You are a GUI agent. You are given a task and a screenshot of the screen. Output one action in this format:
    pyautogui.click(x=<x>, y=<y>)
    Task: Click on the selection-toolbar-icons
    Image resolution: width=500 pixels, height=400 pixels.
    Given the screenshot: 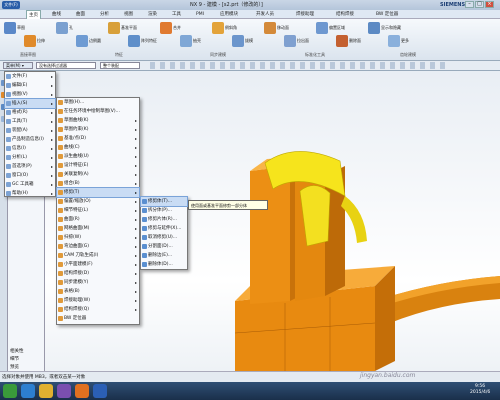 What is the action you would take?
    pyautogui.click(x=300, y=65)
    